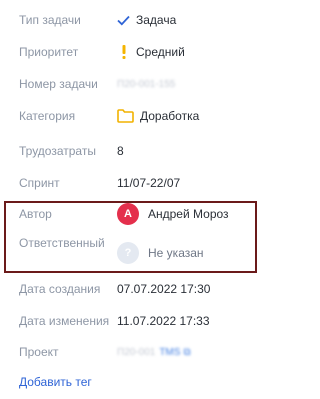 Image resolution: width=320 pixels, height=399 pixels. I want to click on folder-icon, so click(125, 116).